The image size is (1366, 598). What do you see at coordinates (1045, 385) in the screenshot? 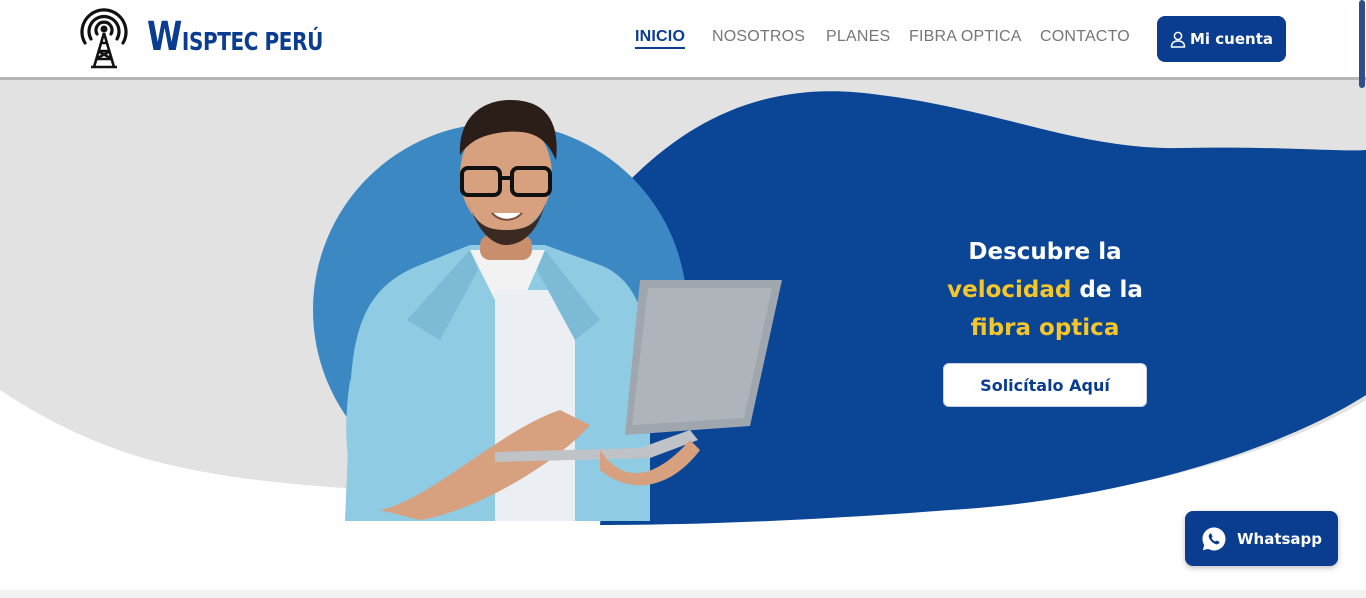
I see `request-service-button: Solicítalo Aquí` at bounding box center [1045, 385].